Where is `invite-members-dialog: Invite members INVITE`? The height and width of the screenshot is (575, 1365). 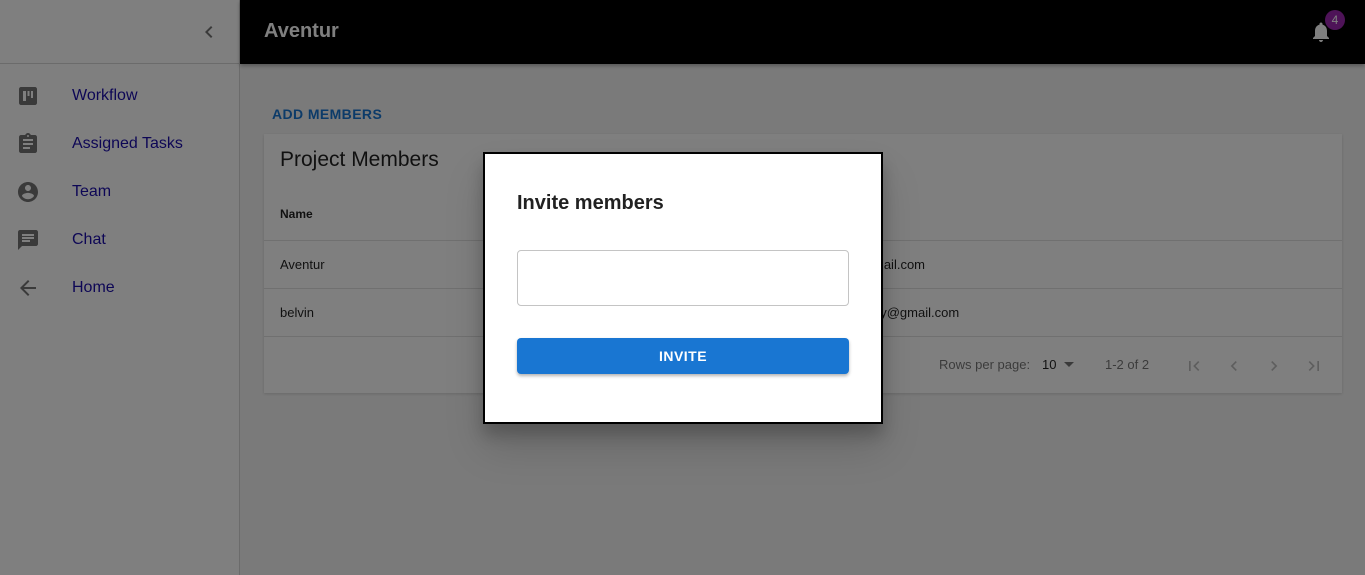
invite-members-dialog: Invite members INVITE is located at coordinates (683, 288).